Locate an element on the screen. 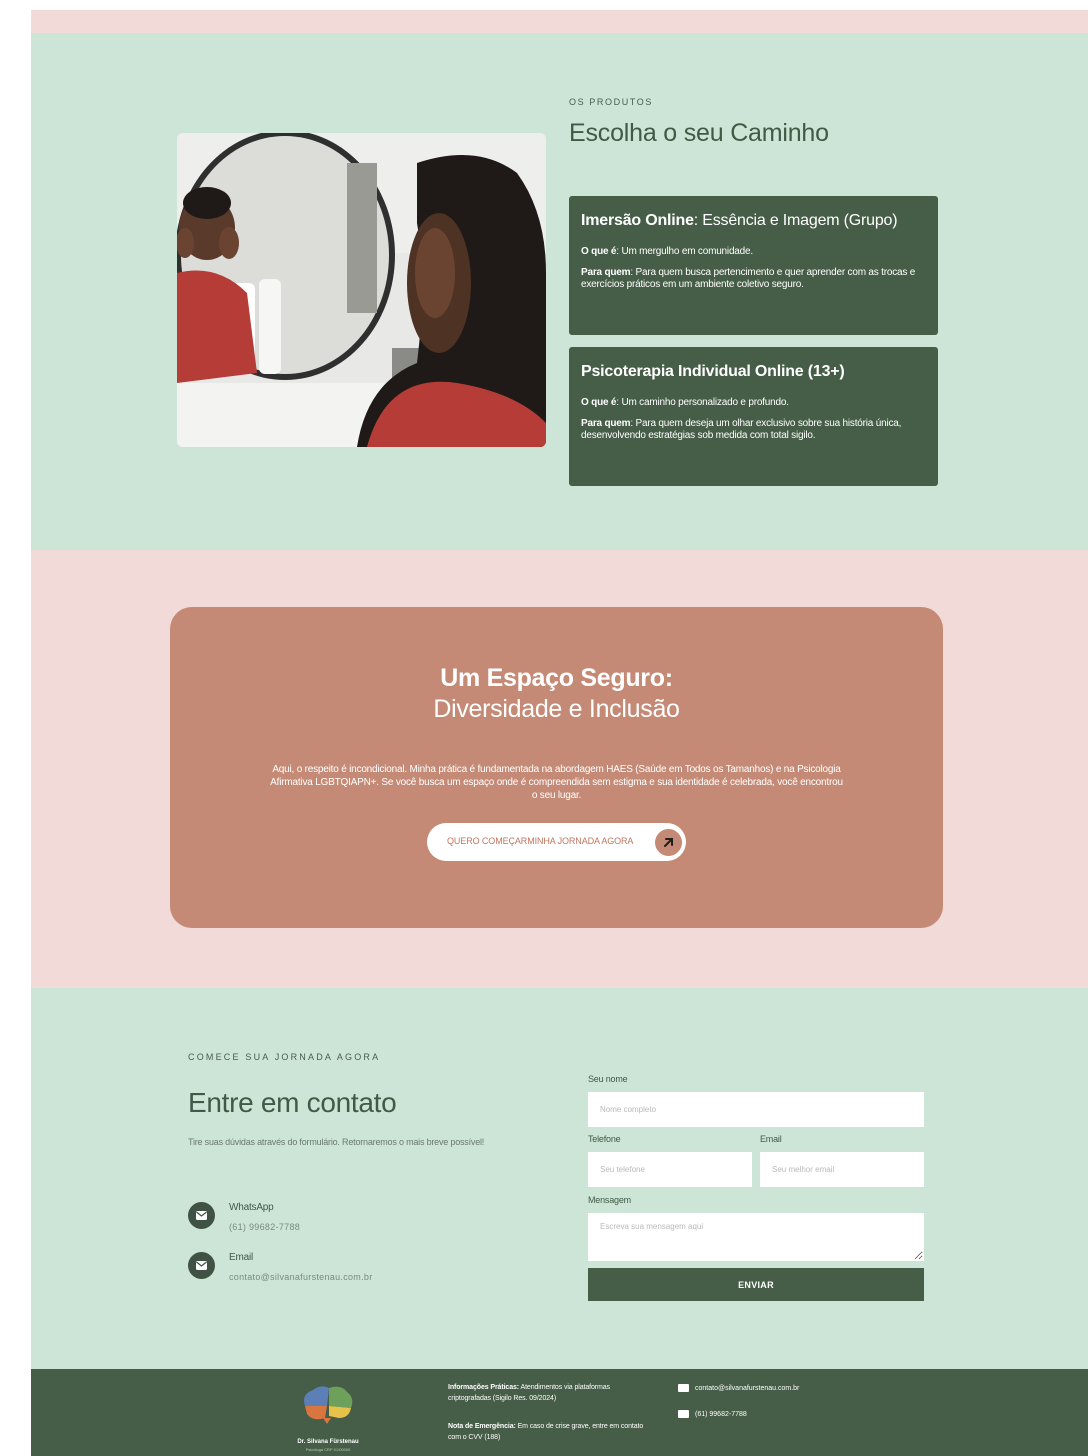 Image resolution: width=1088 pixels, height=1456 pixels. footer-phone-link: (61) 99682-7788 is located at coordinates (712, 1414).